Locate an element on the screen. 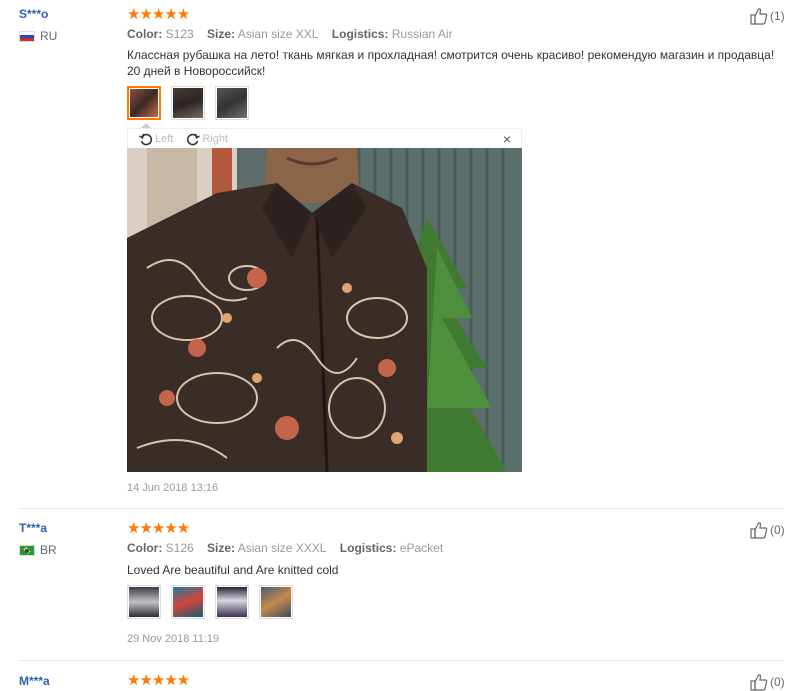  color-value: S126 is located at coordinates (179, 548).